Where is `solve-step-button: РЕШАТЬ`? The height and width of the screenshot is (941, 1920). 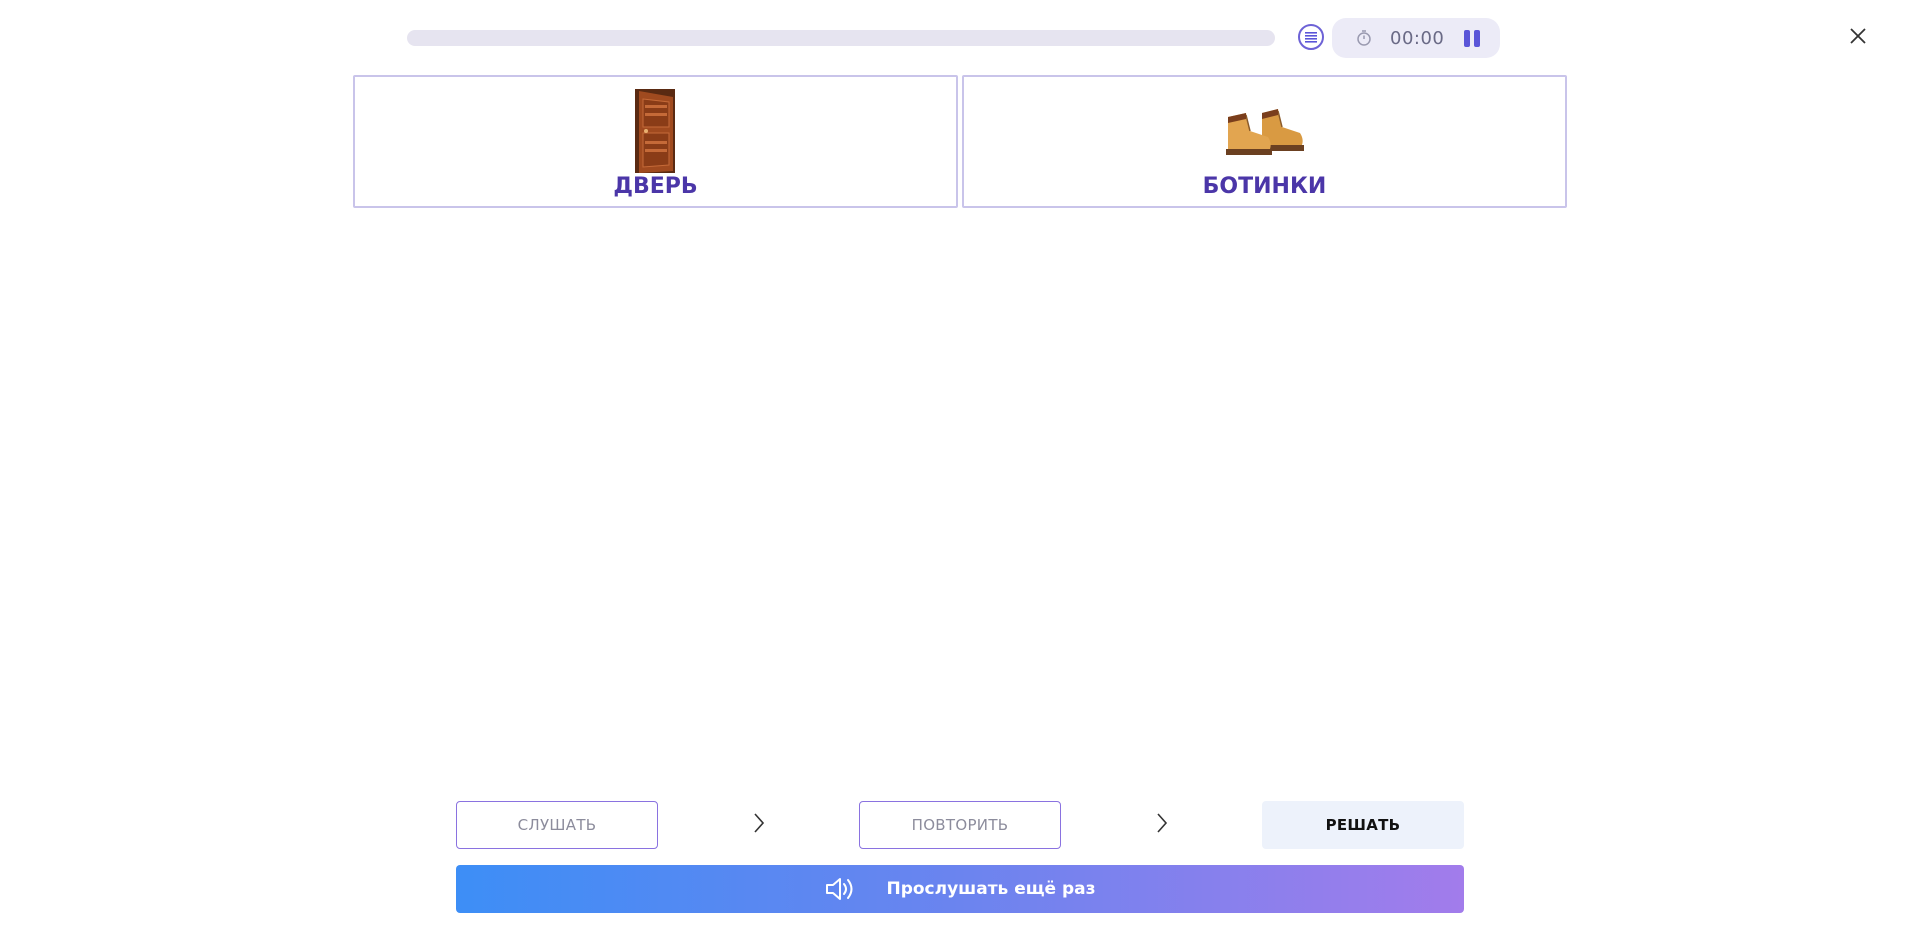 solve-step-button: РЕШАТЬ is located at coordinates (1363, 825).